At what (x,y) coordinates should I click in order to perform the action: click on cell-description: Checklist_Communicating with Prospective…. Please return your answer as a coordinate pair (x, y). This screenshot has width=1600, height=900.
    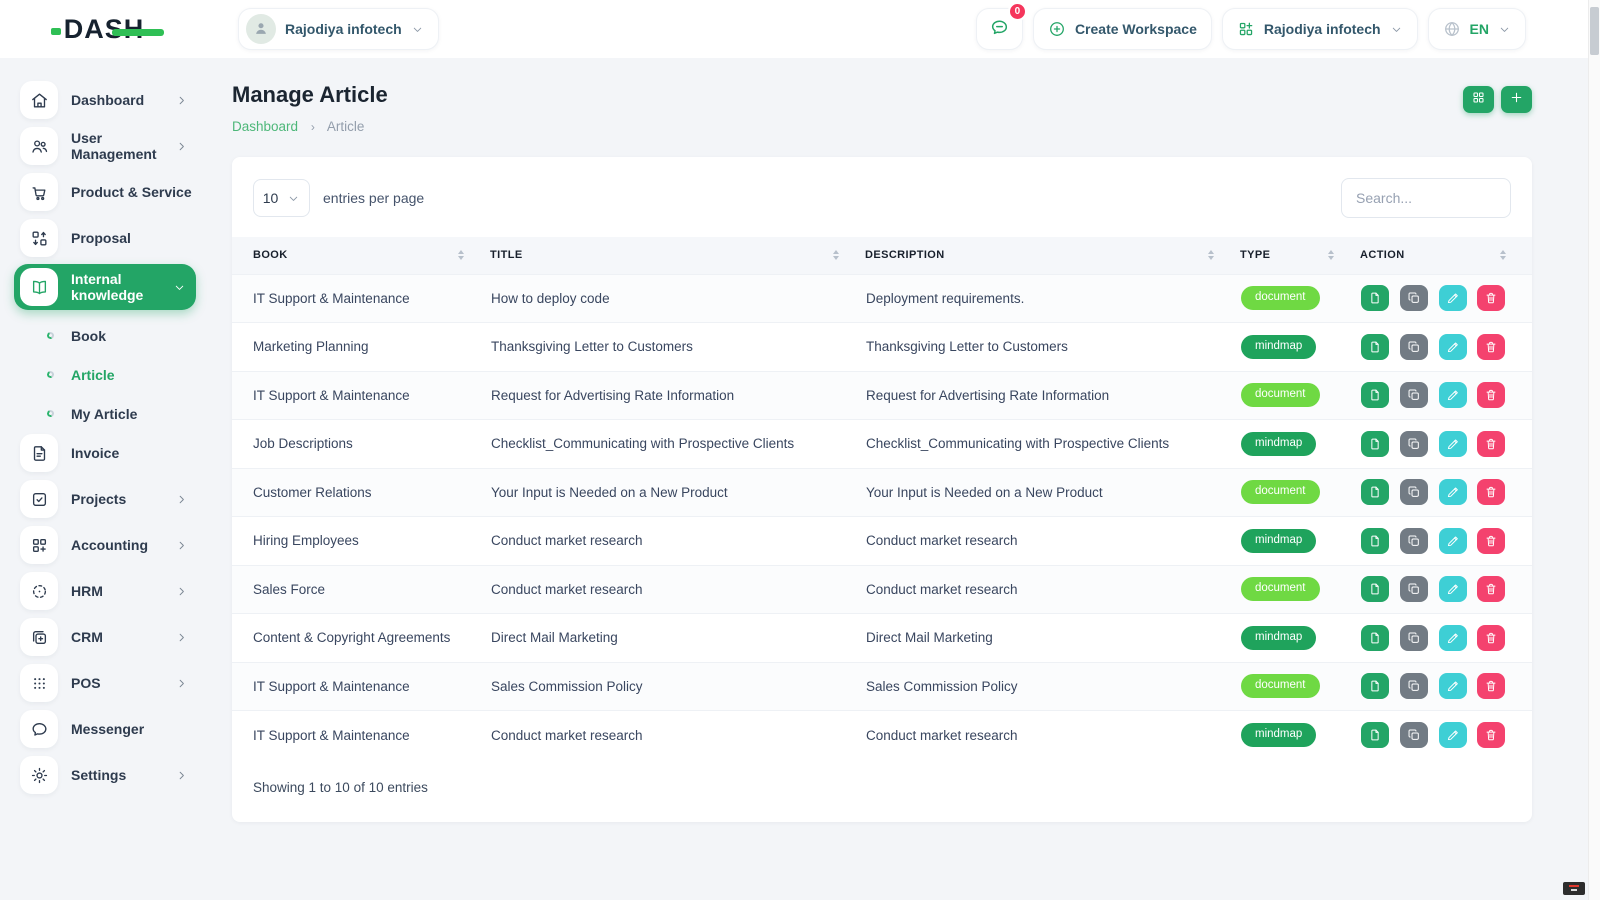
    Looking at the image, I should click on (1018, 444).